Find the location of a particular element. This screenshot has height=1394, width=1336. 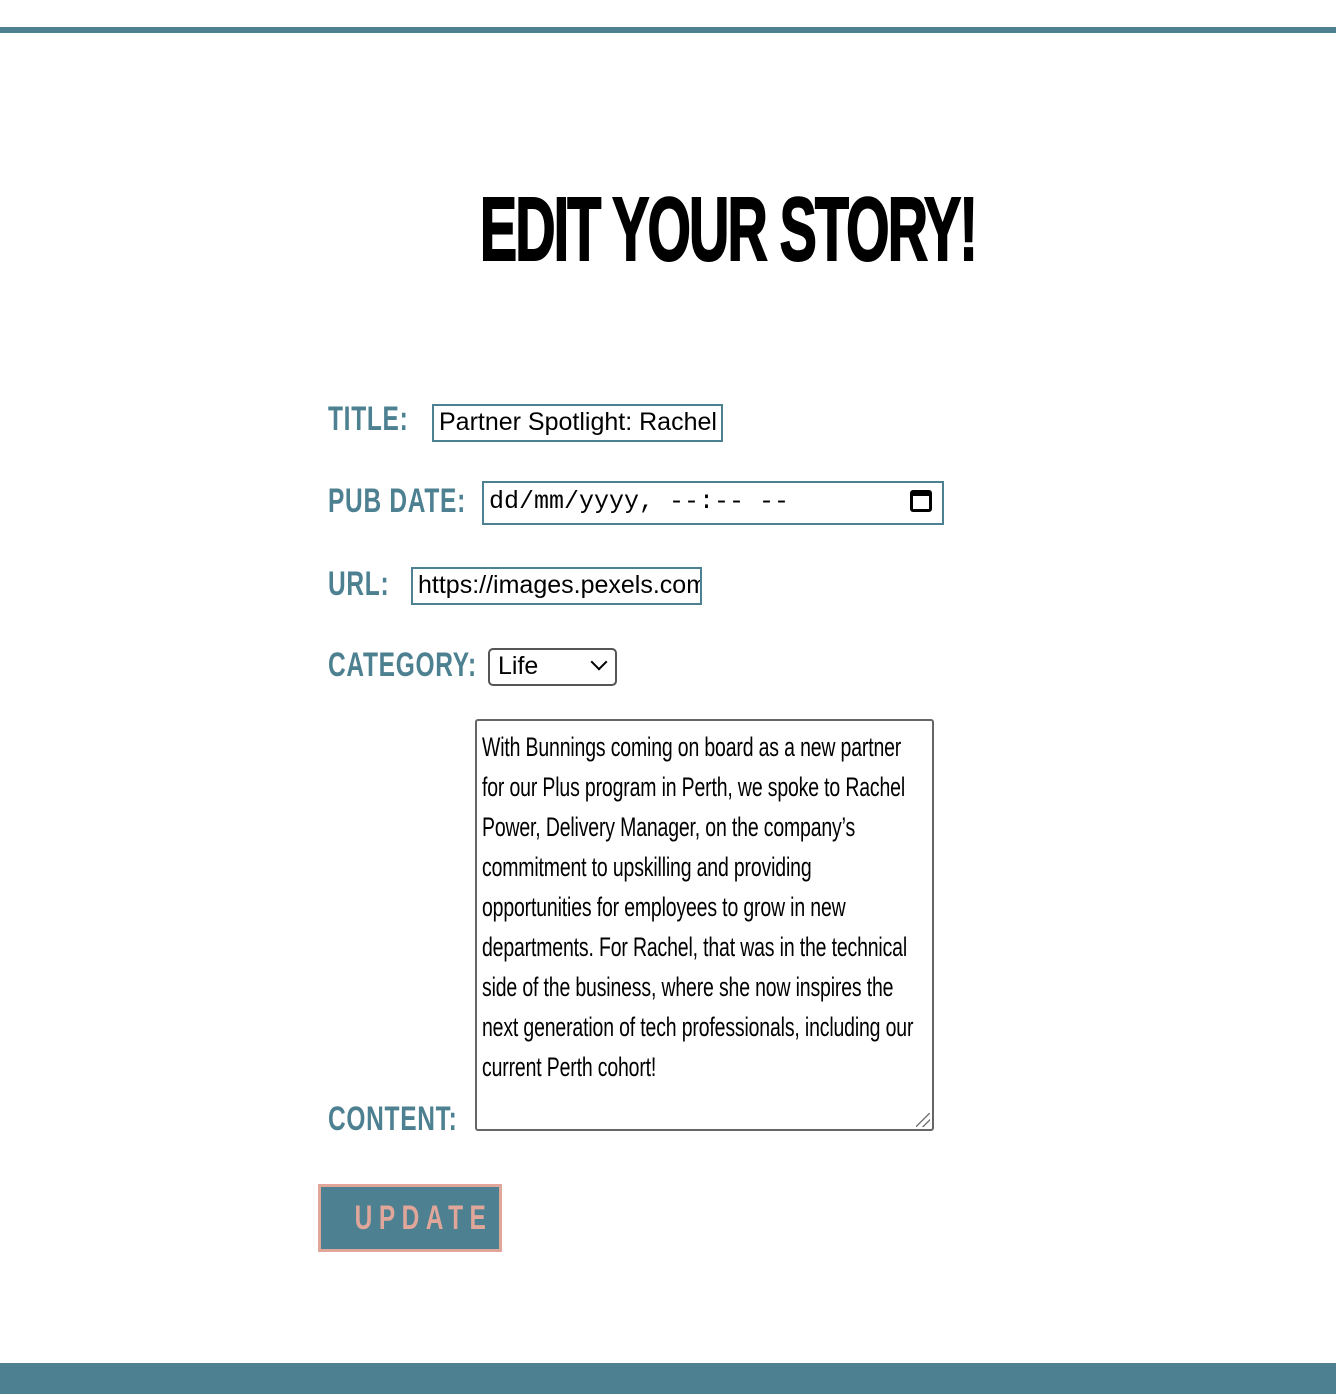

title-input-value: Partner Spotlight: Rachel is located at coordinates (578, 422).